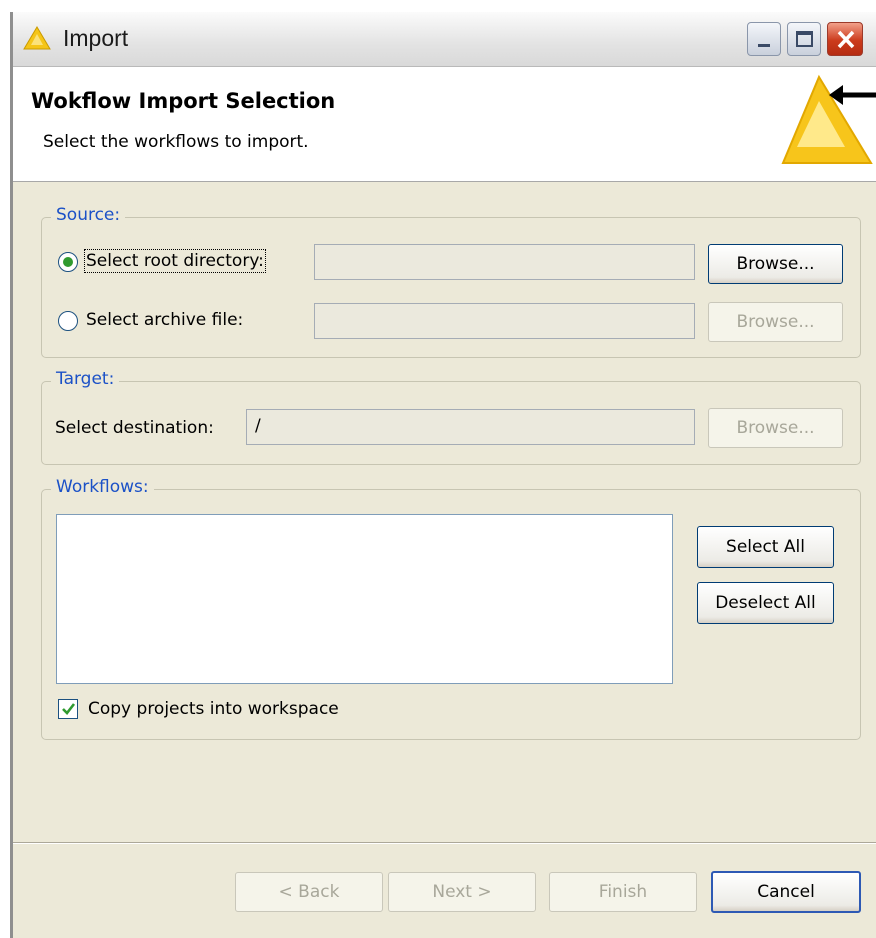 The width and height of the screenshot is (876, 938). Describe the element at coordinates (96, 38) in the screenshot. I see `window-title: Import` at that location.